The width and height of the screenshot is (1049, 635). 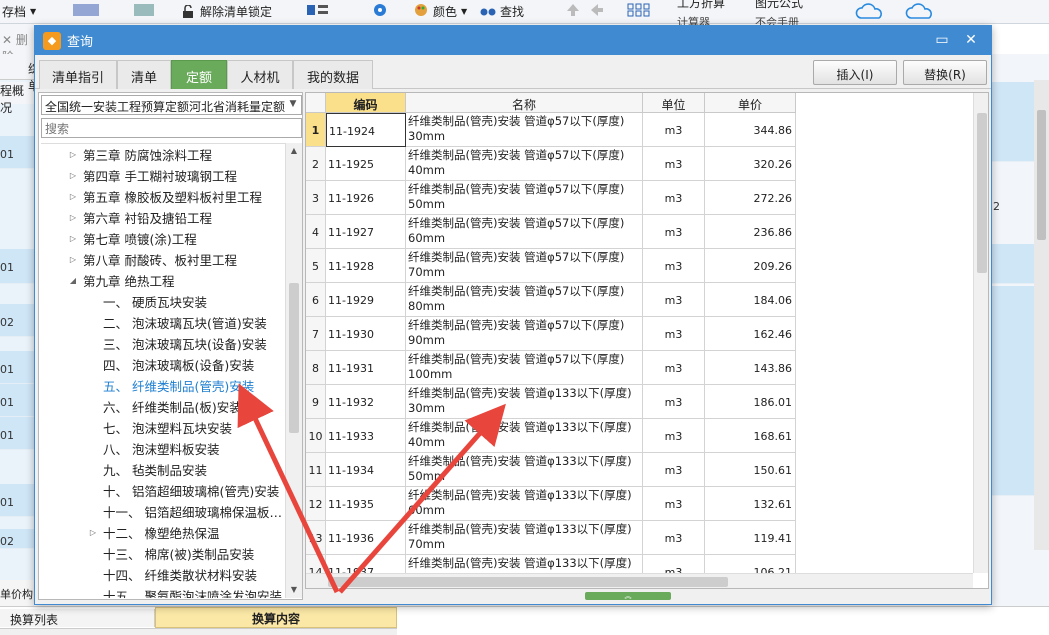 What do you see at coordinates (171, 128) in the screenshot?
I see `search-input` at bounding box center [171, 128].